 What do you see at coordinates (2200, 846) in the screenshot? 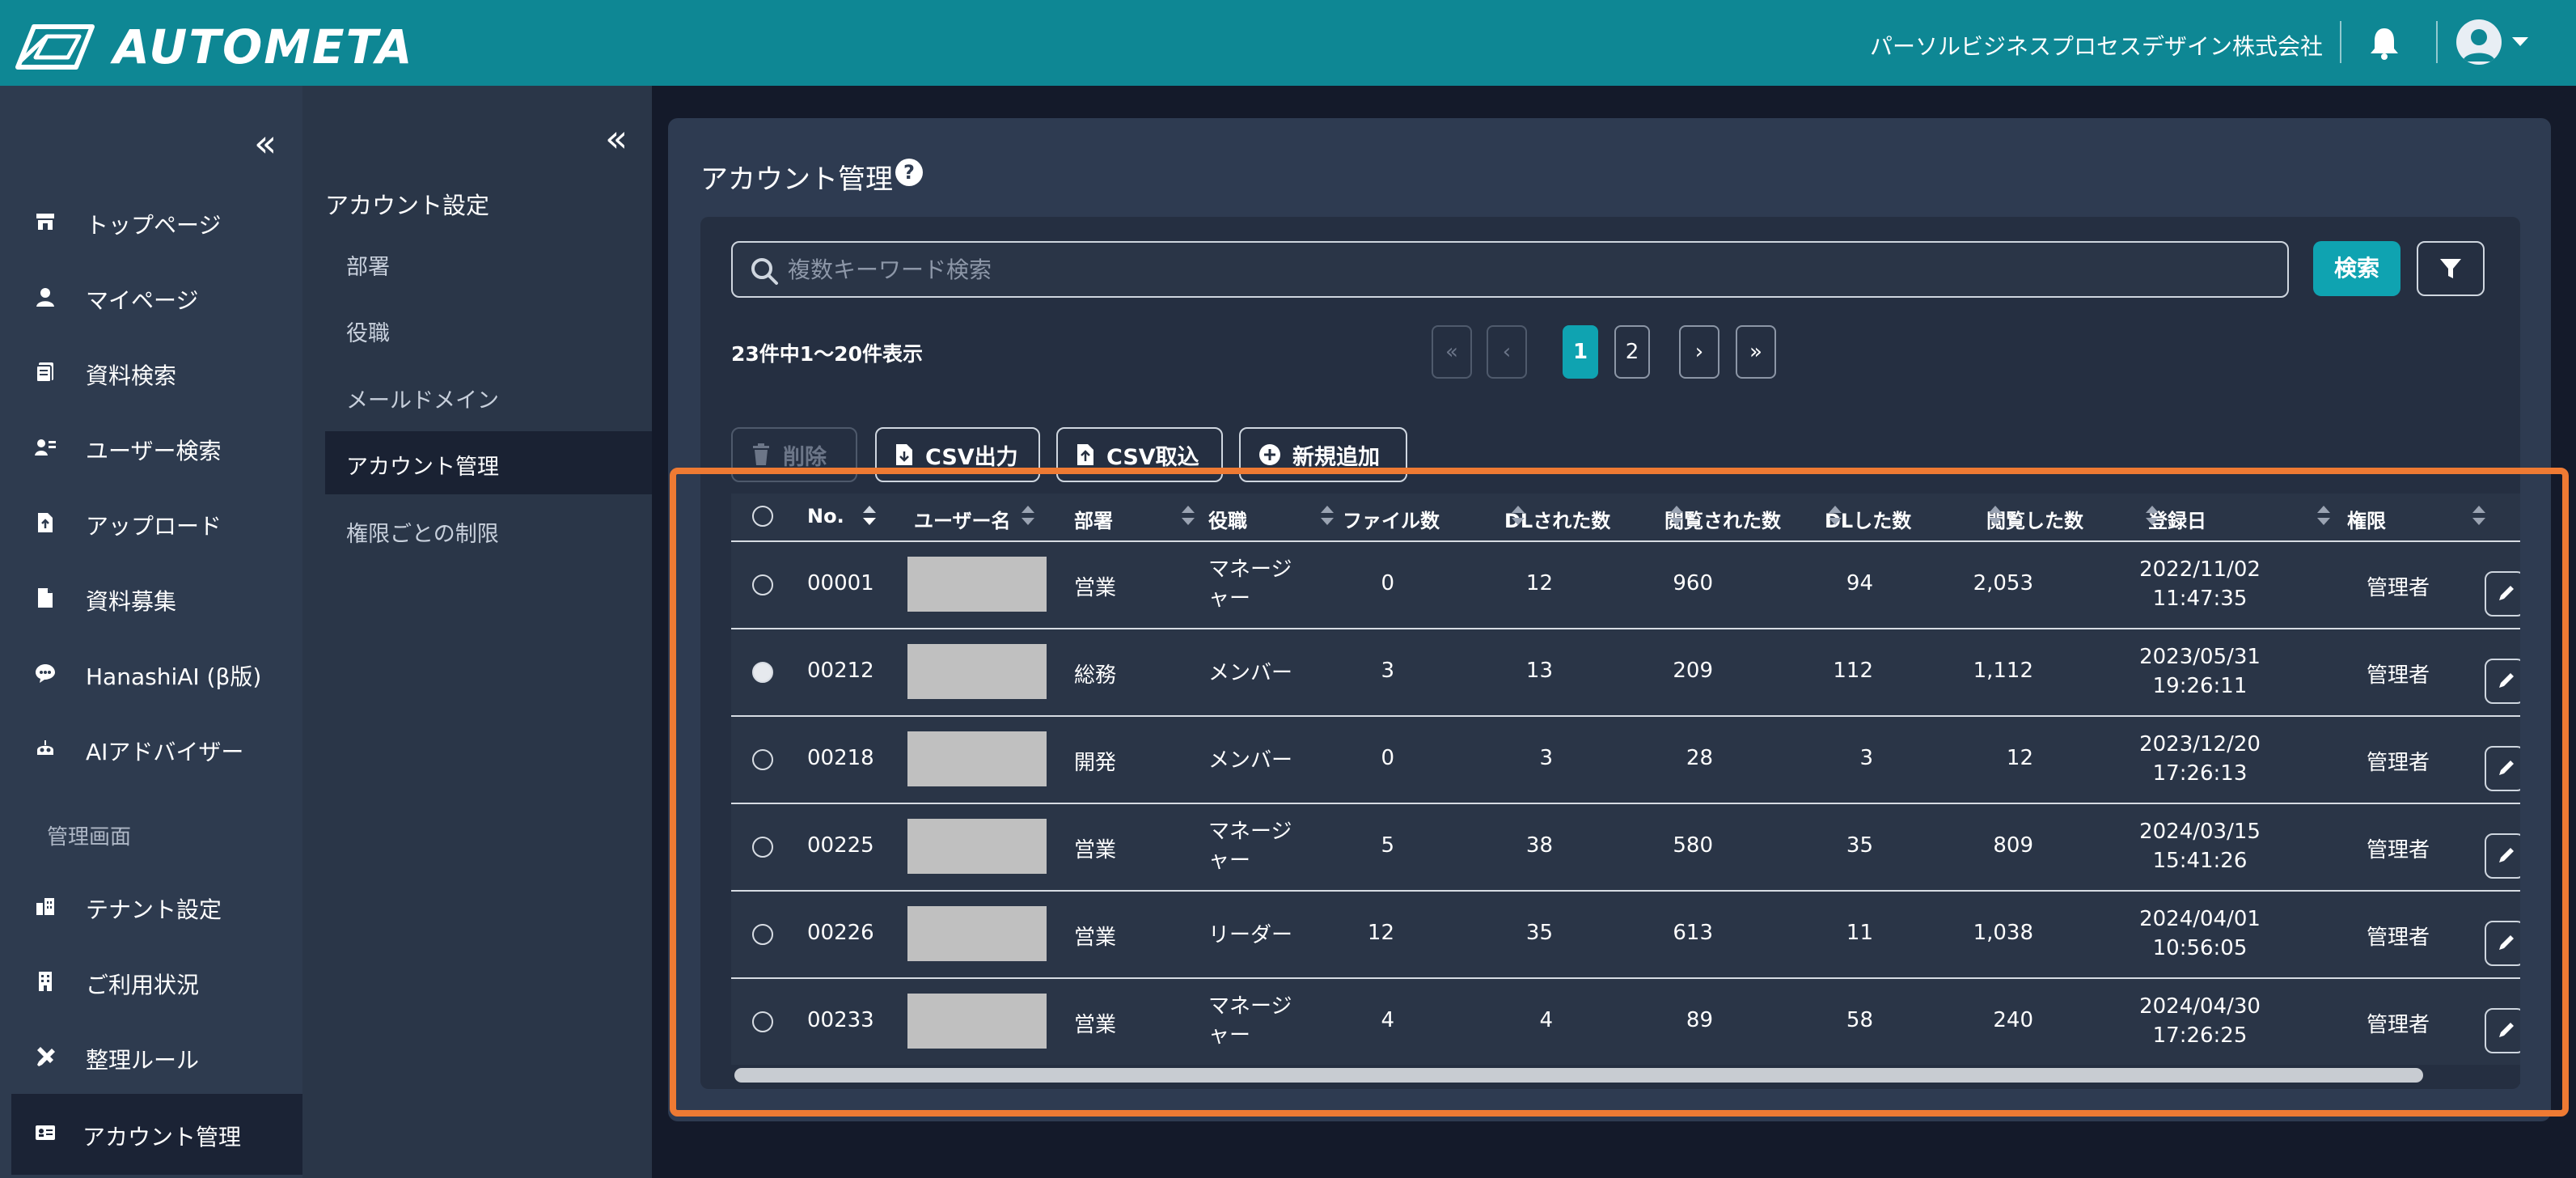
I see `cell-registered-date: 2024/03/15 15:41:26` at bounding box center [2200, 846].